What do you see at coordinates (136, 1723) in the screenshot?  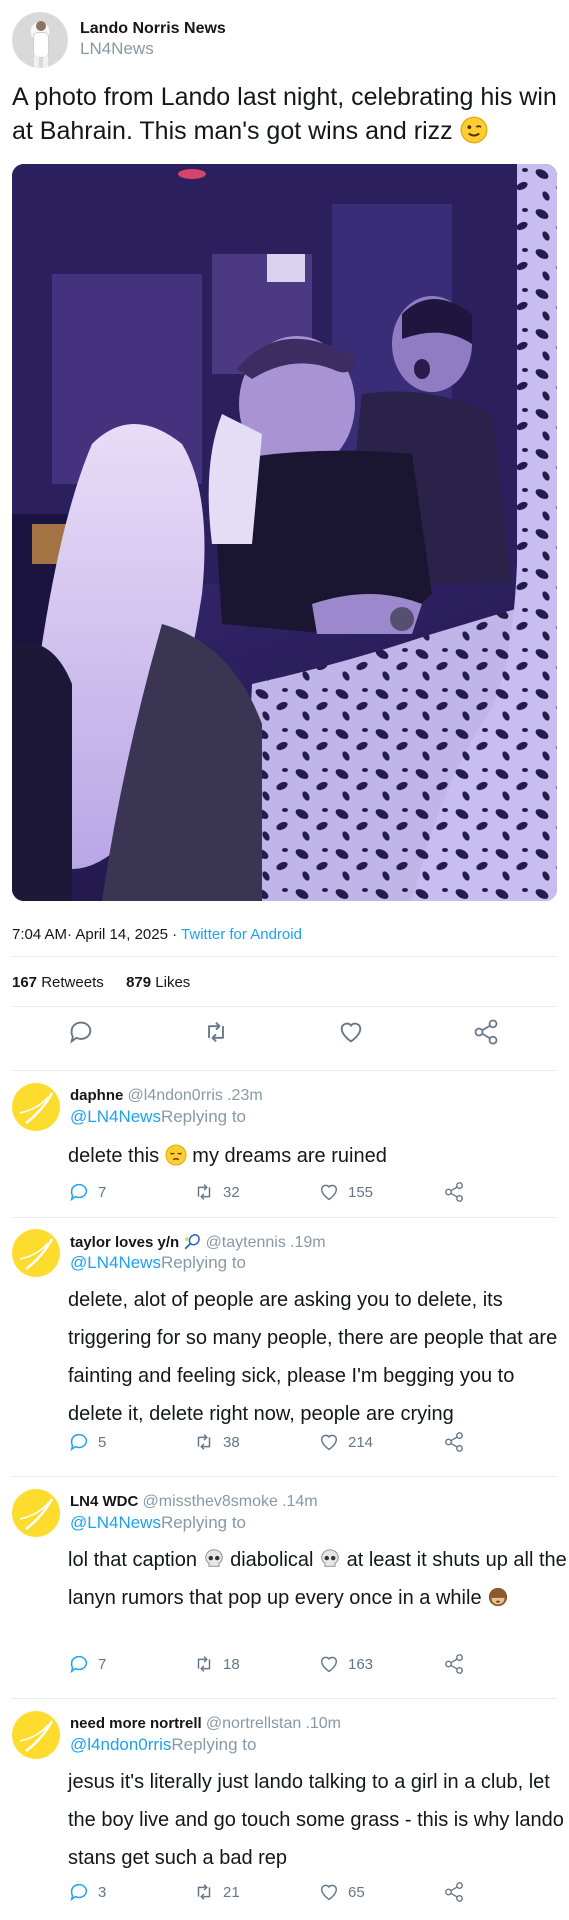 I see `reply-author-name: need more nortrell` at bounding box center [136, 1723].